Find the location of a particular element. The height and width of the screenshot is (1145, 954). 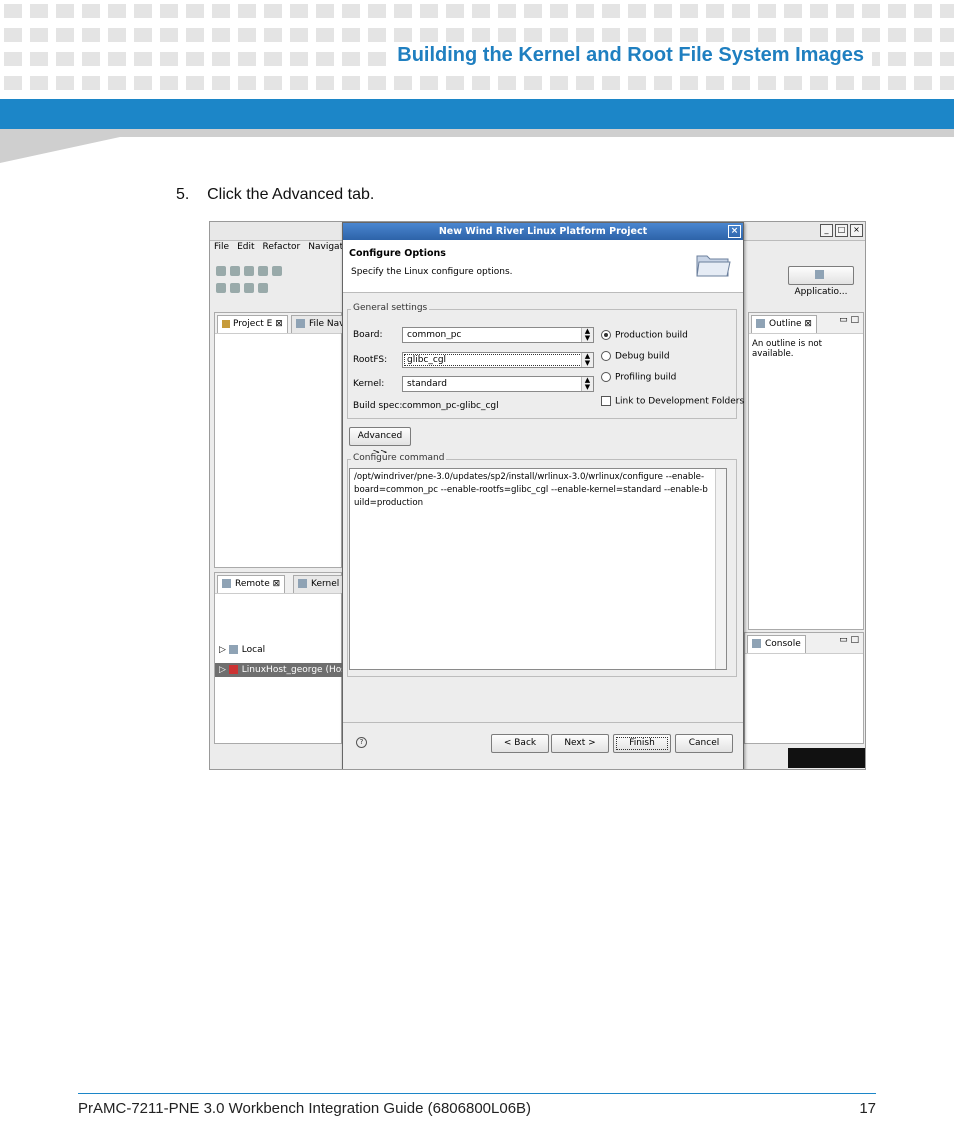

configure-command-label: Configure command is located at coordinates (399, 458).